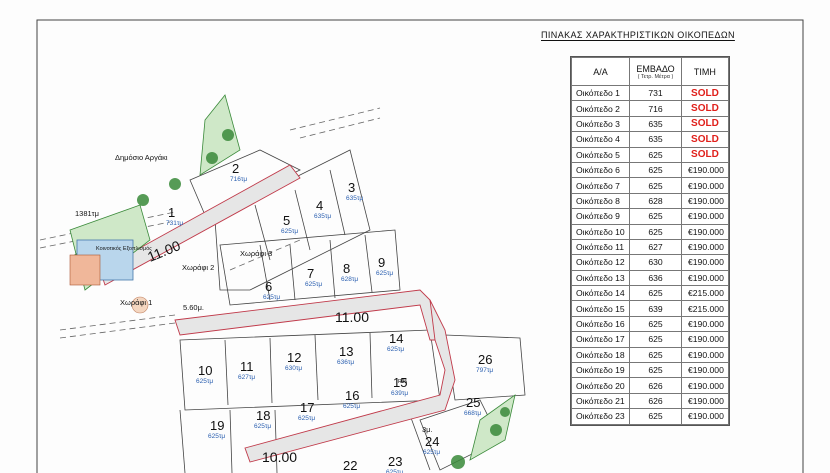  I want to click on plot-name-cell: Οικόπεδο 8, so click(600, 201).